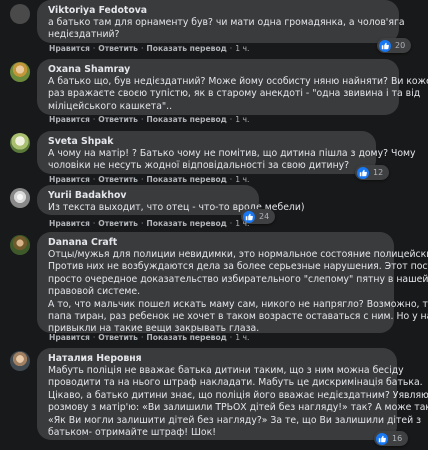  I want to click on comment-author: Viktoriya Fedotova, so click(218, 11).